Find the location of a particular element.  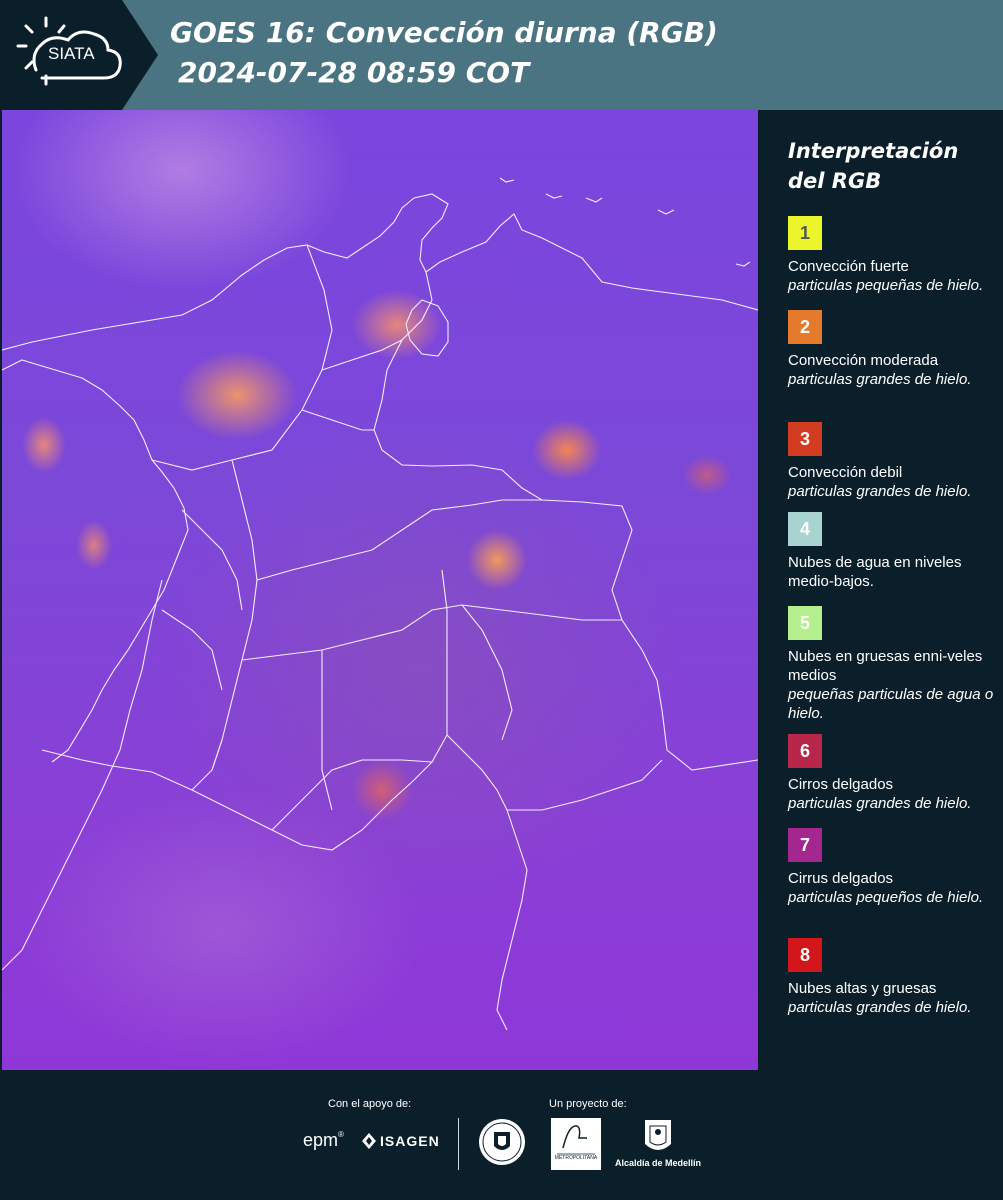

page-title: GOES 16: Convección diurna (RGB) is located at coordinates (444, 32).